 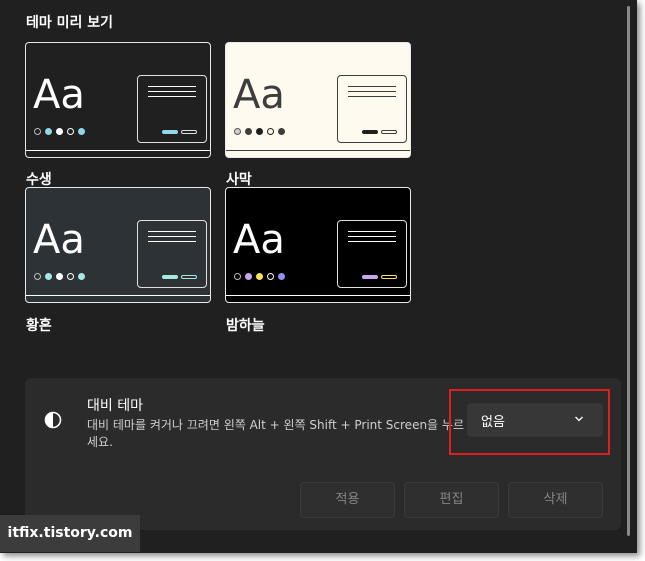 I want to click on contrast-theme-dropdown: 없음, so click(x=535, y=420).